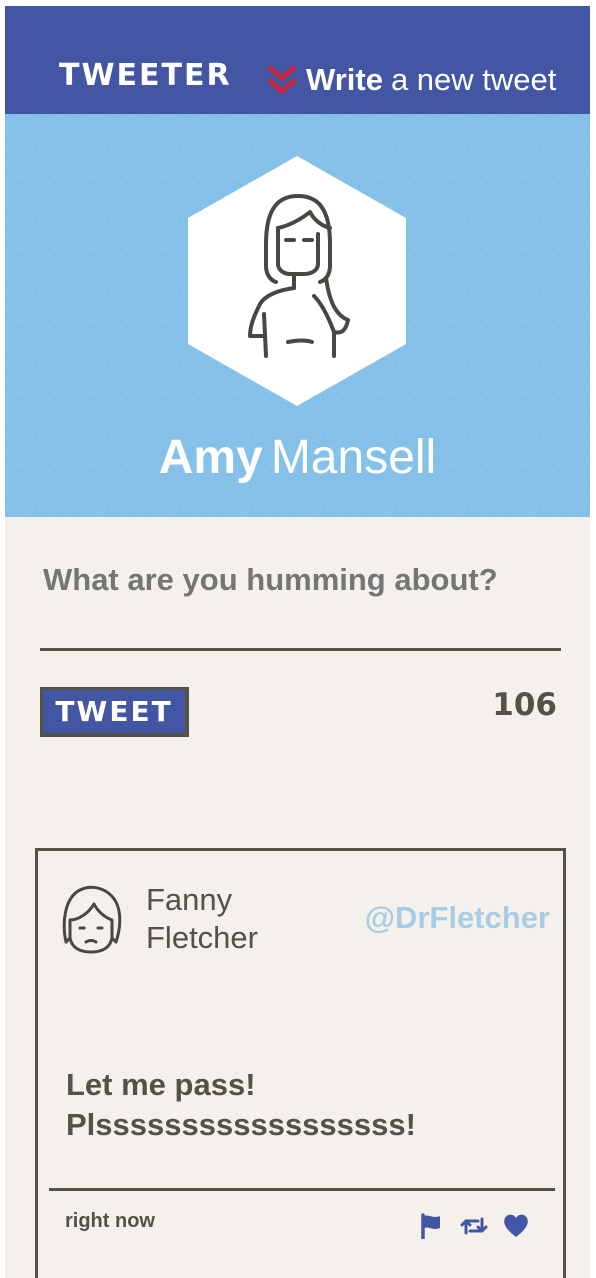 This screenshot has height=1278, width=596. Describe the element at coordinates (444, 918) in the screenshot. I see `tweet-author-handle: @DrFletcher` at that location.